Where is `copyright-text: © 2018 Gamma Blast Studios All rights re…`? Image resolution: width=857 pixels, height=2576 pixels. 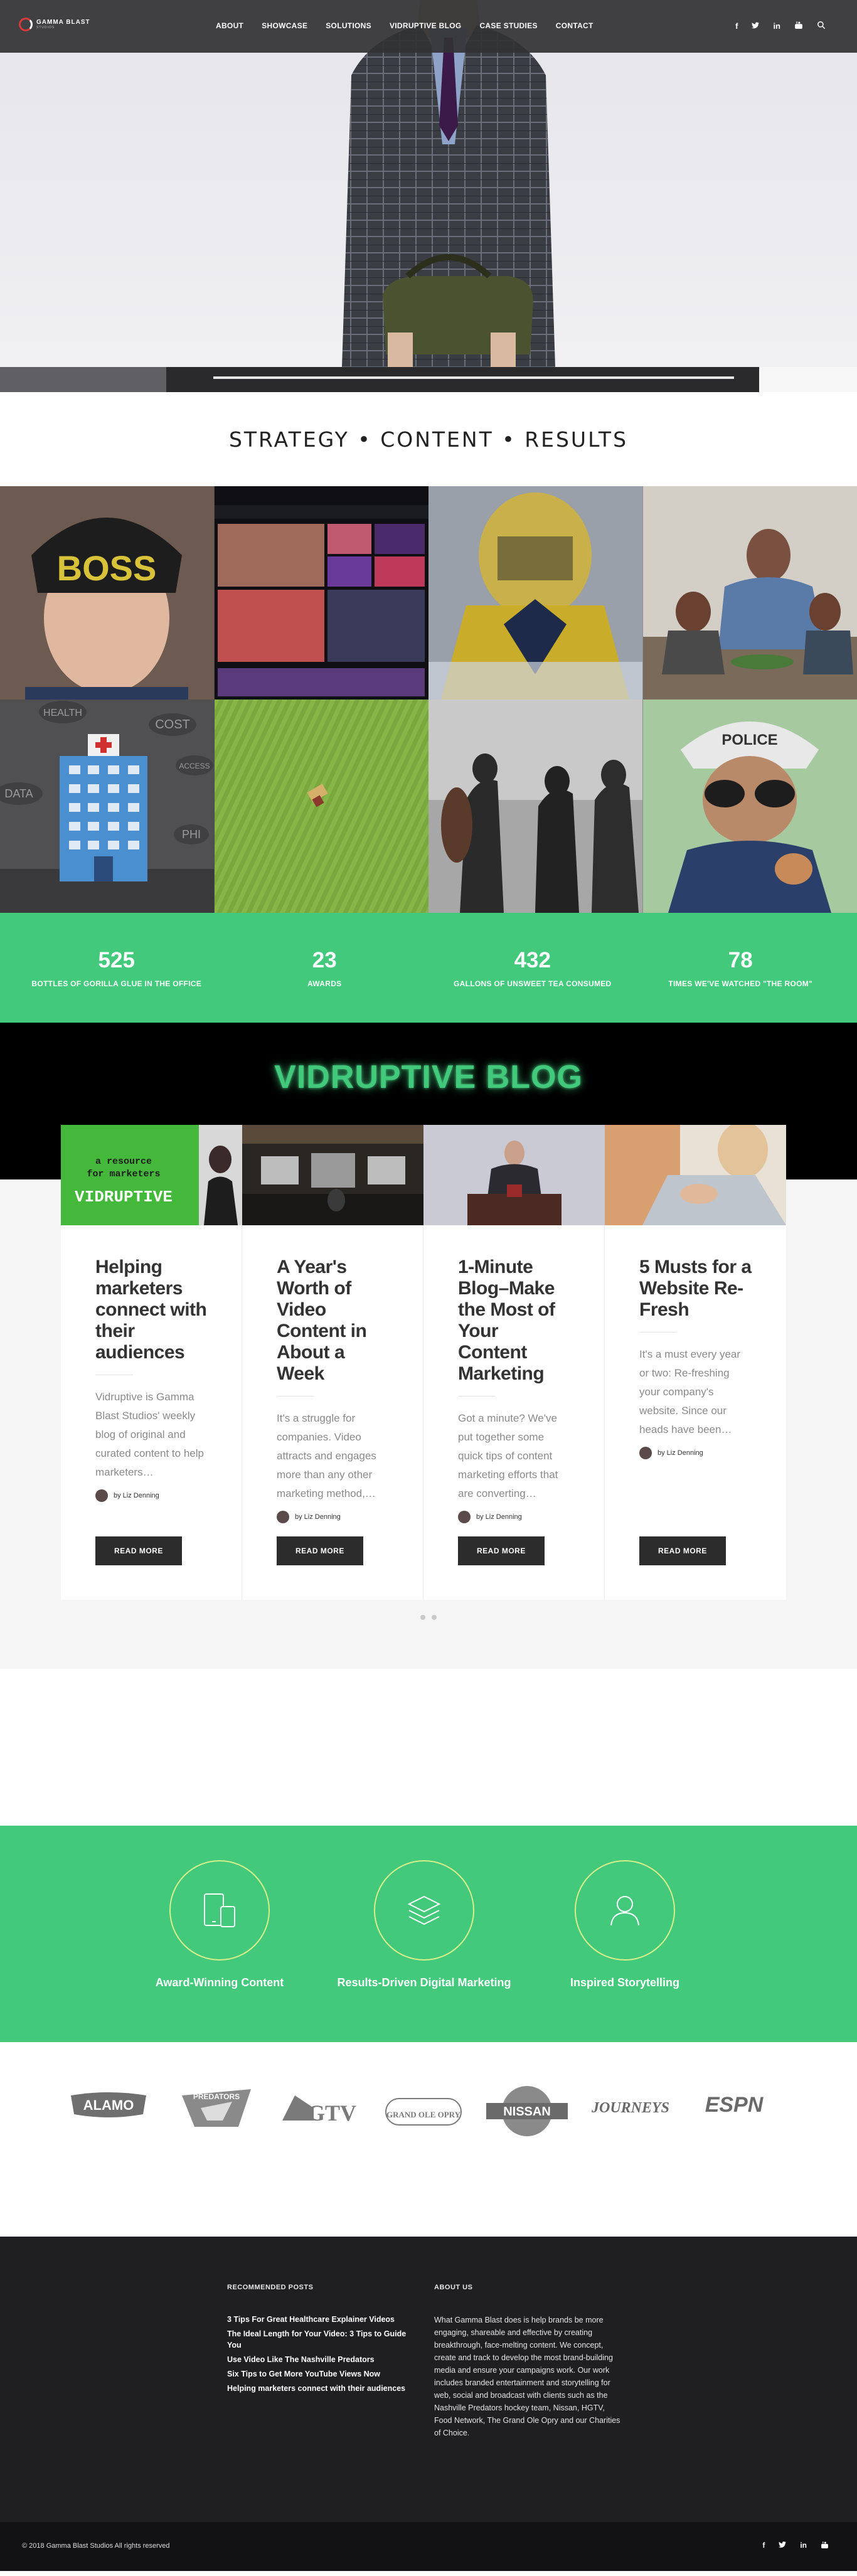
copyright-text: © 2018 Gamma Blast Studios All rights re… is located at coordinates (96, 2546).